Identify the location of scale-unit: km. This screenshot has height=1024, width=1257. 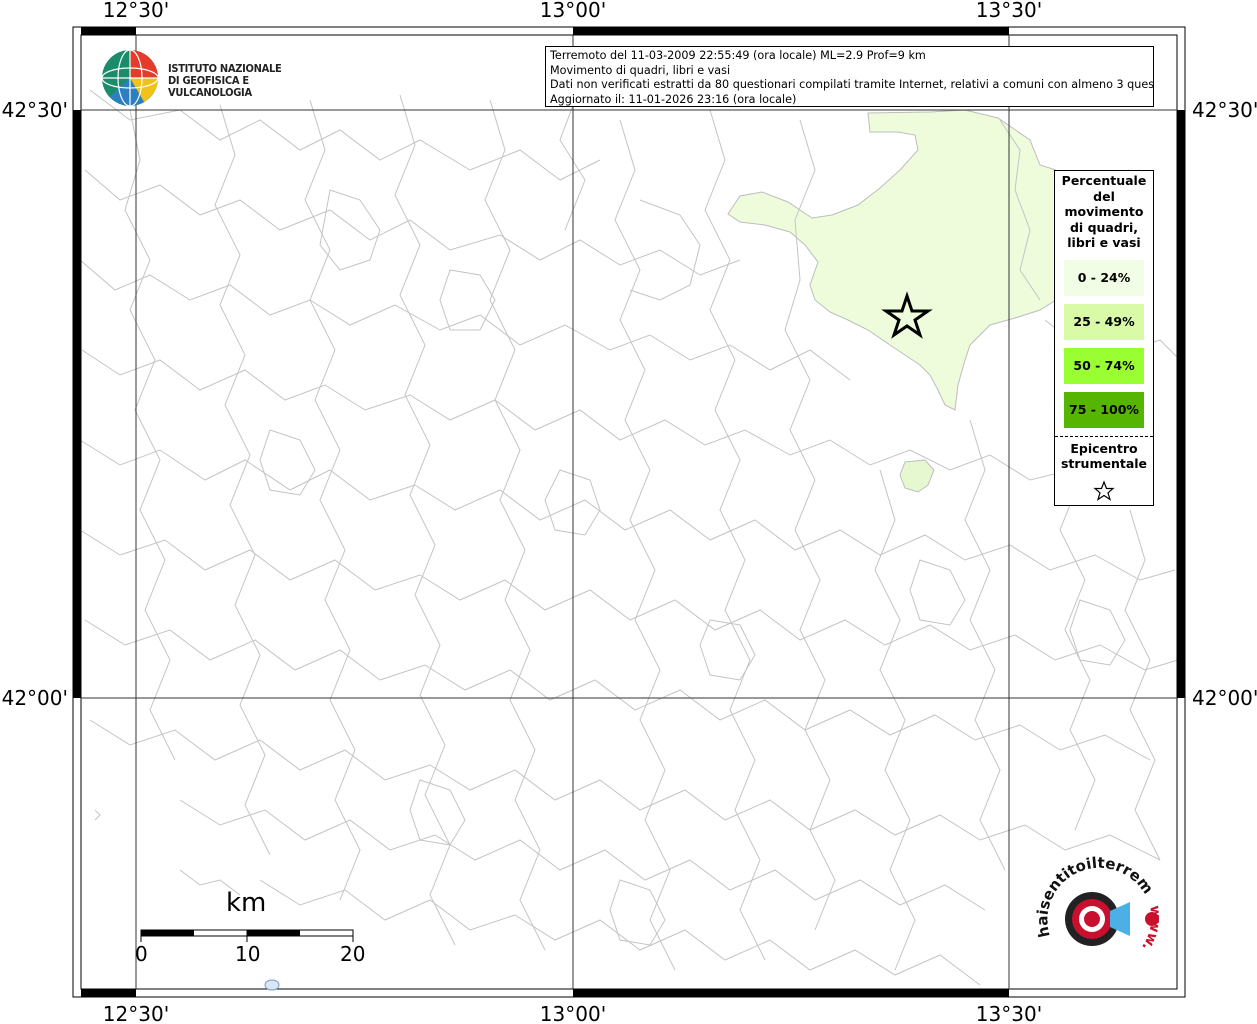
(246, 903).